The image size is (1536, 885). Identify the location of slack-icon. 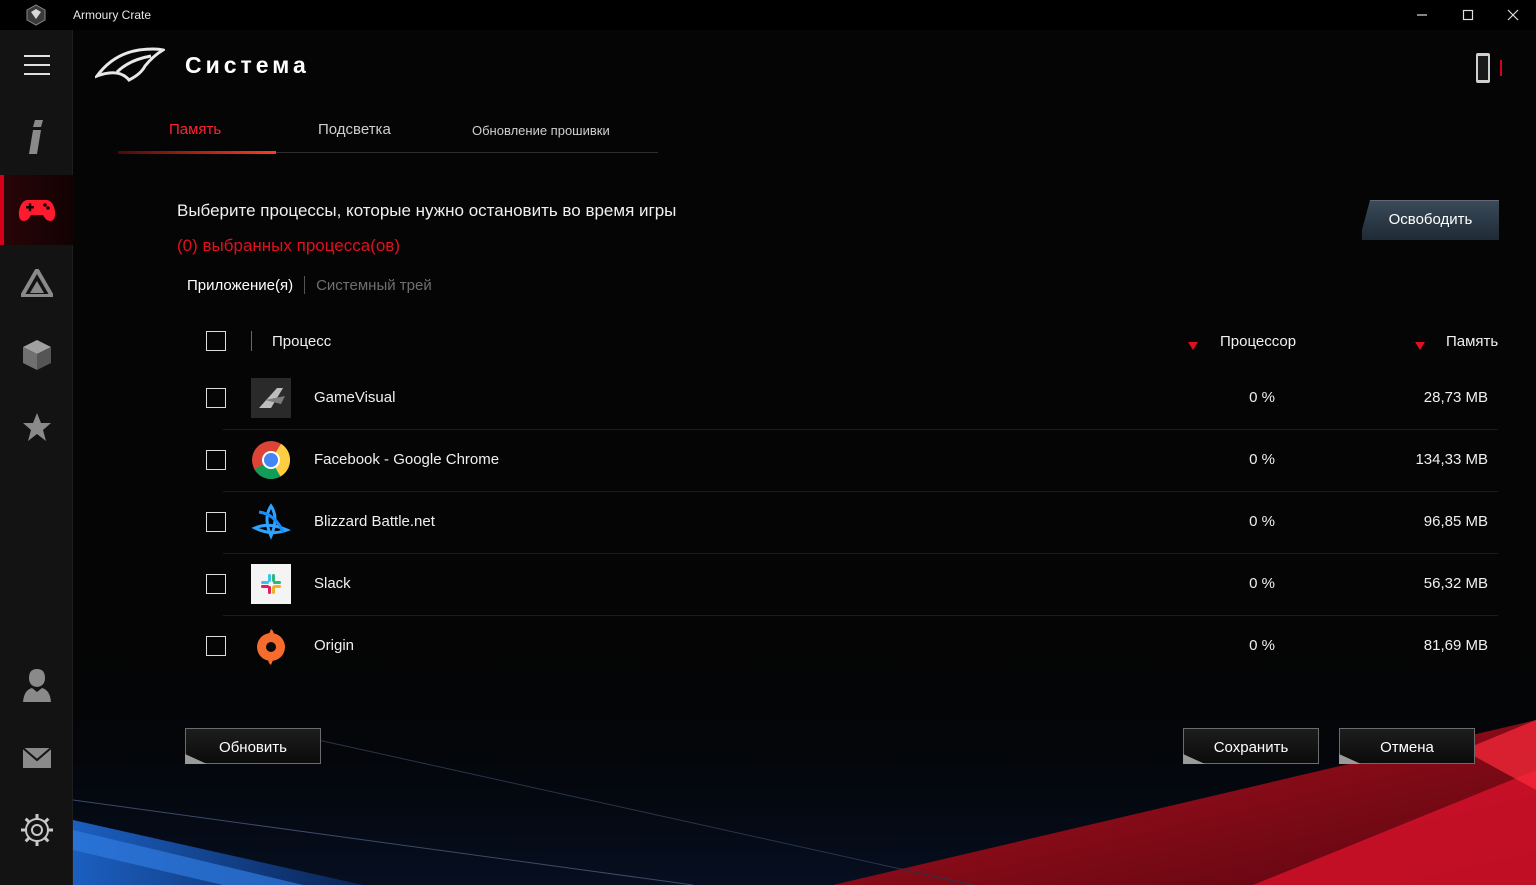
(271, 584).